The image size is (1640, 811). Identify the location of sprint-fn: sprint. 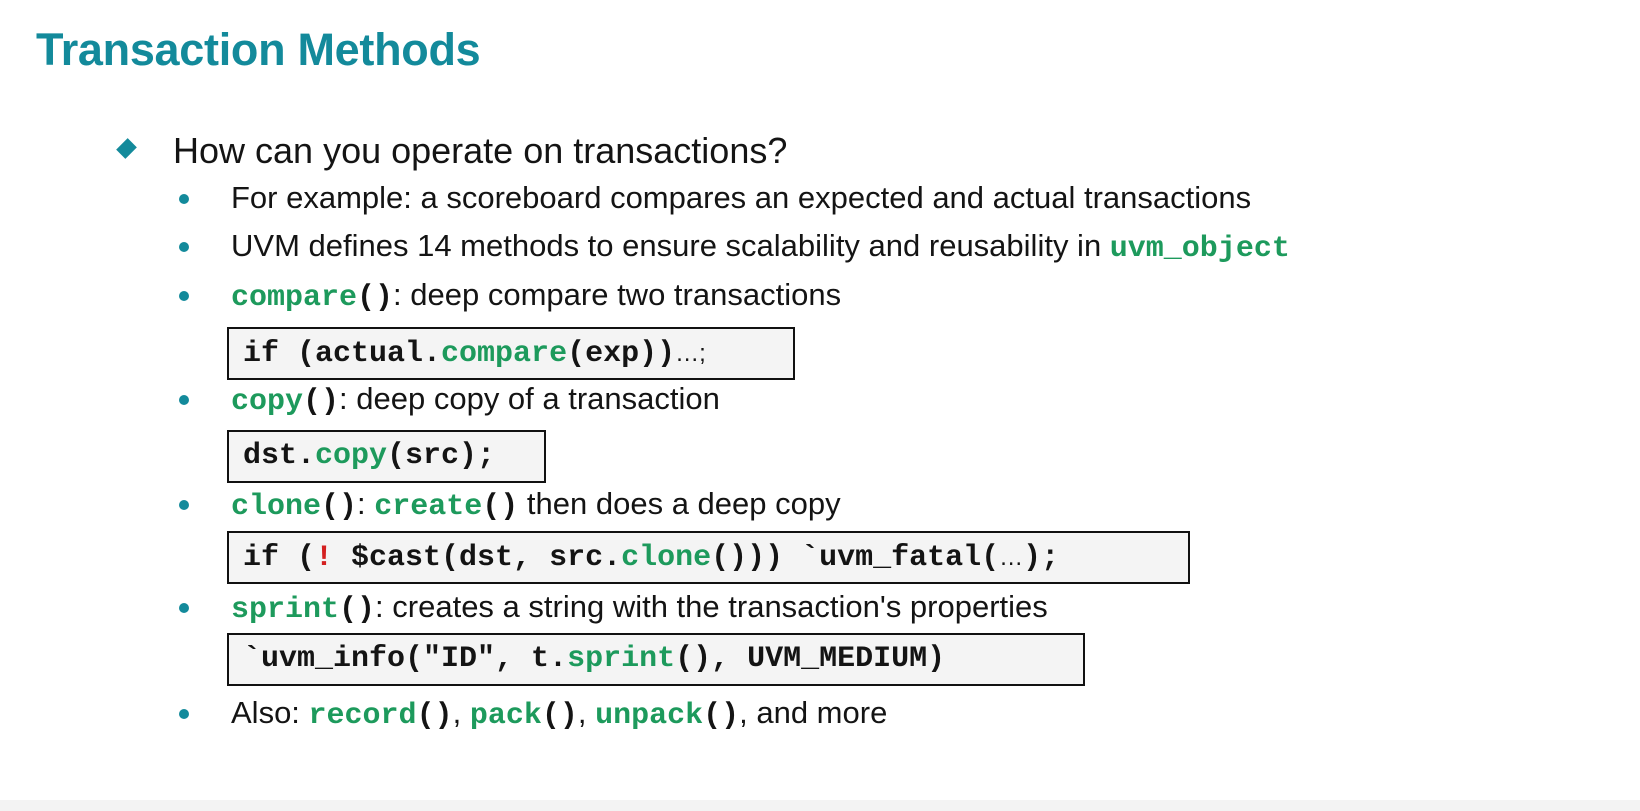
(285, 610).